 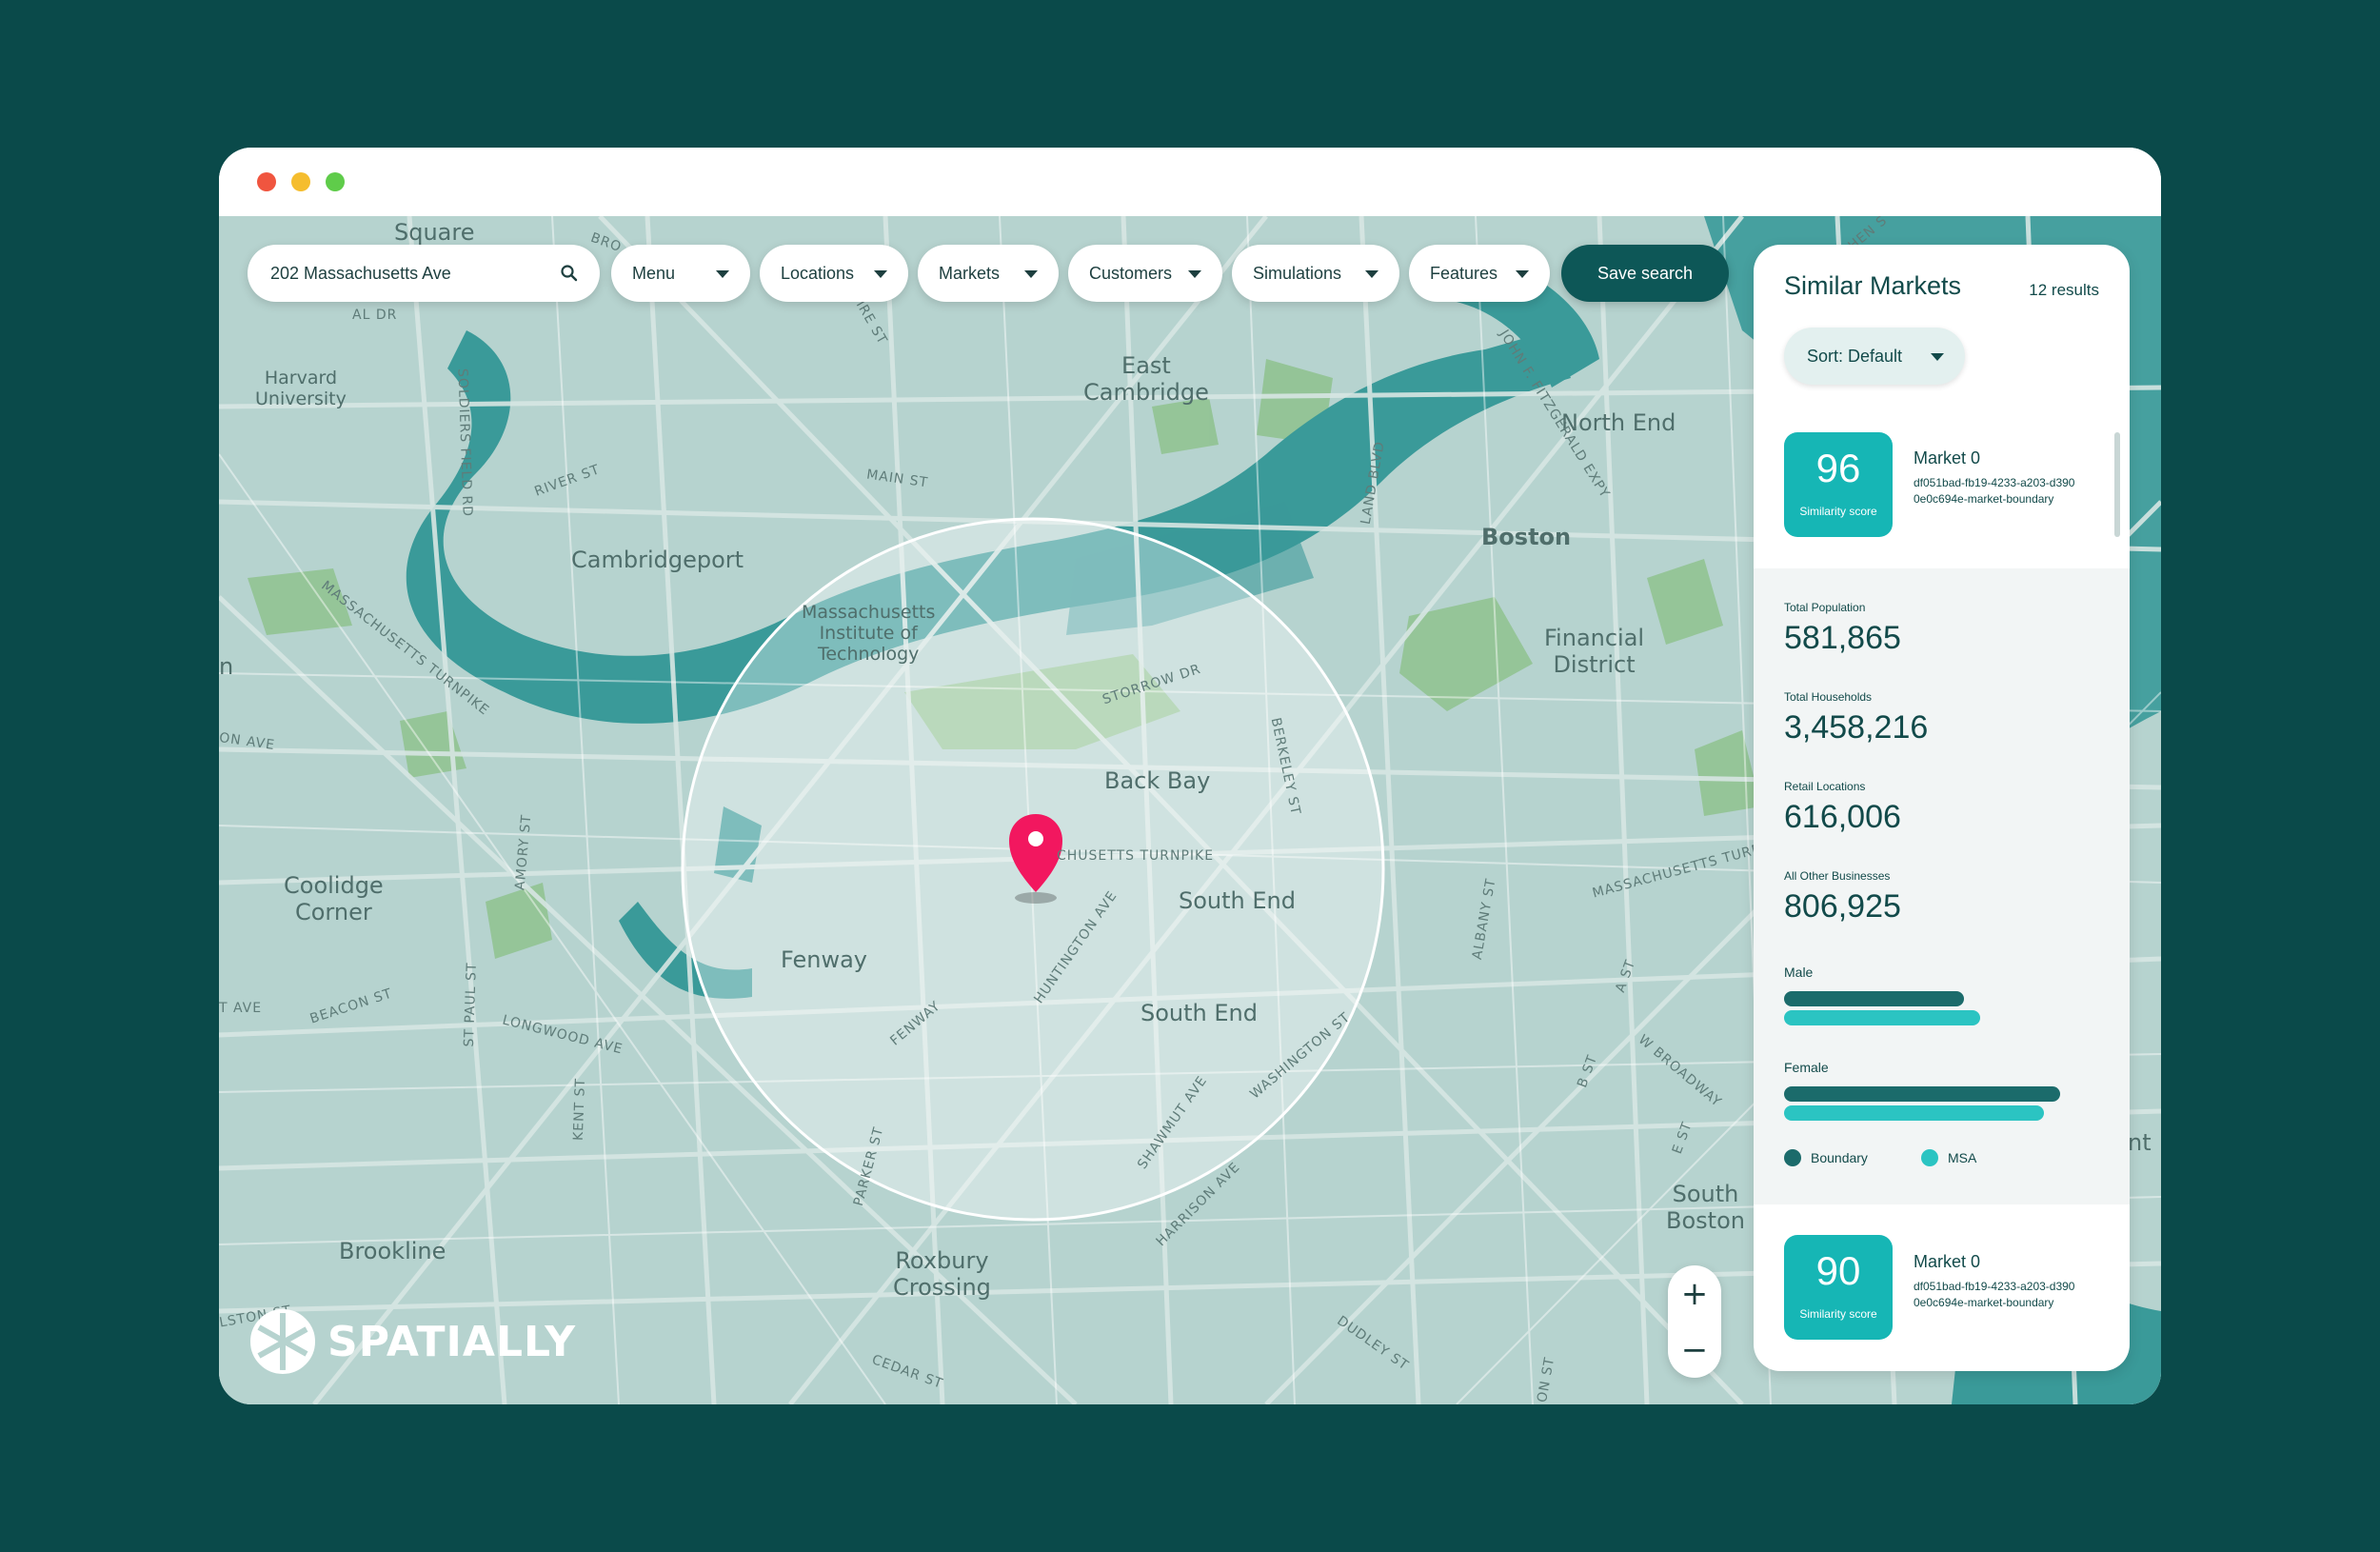 I want to click on stat-label: All Other Businesses, so click(x=1837, y=876).